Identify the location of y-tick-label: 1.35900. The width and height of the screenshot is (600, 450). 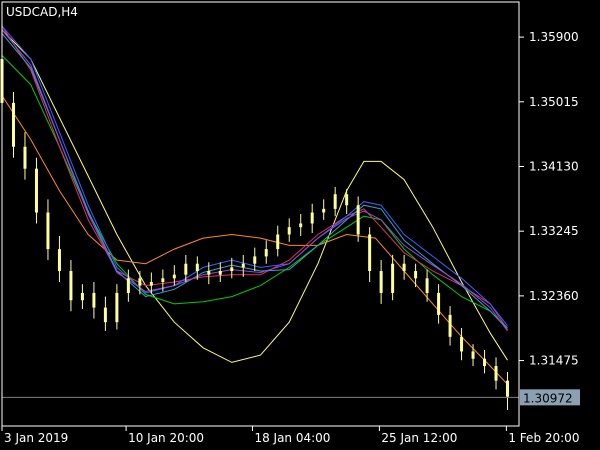
(554, 37).